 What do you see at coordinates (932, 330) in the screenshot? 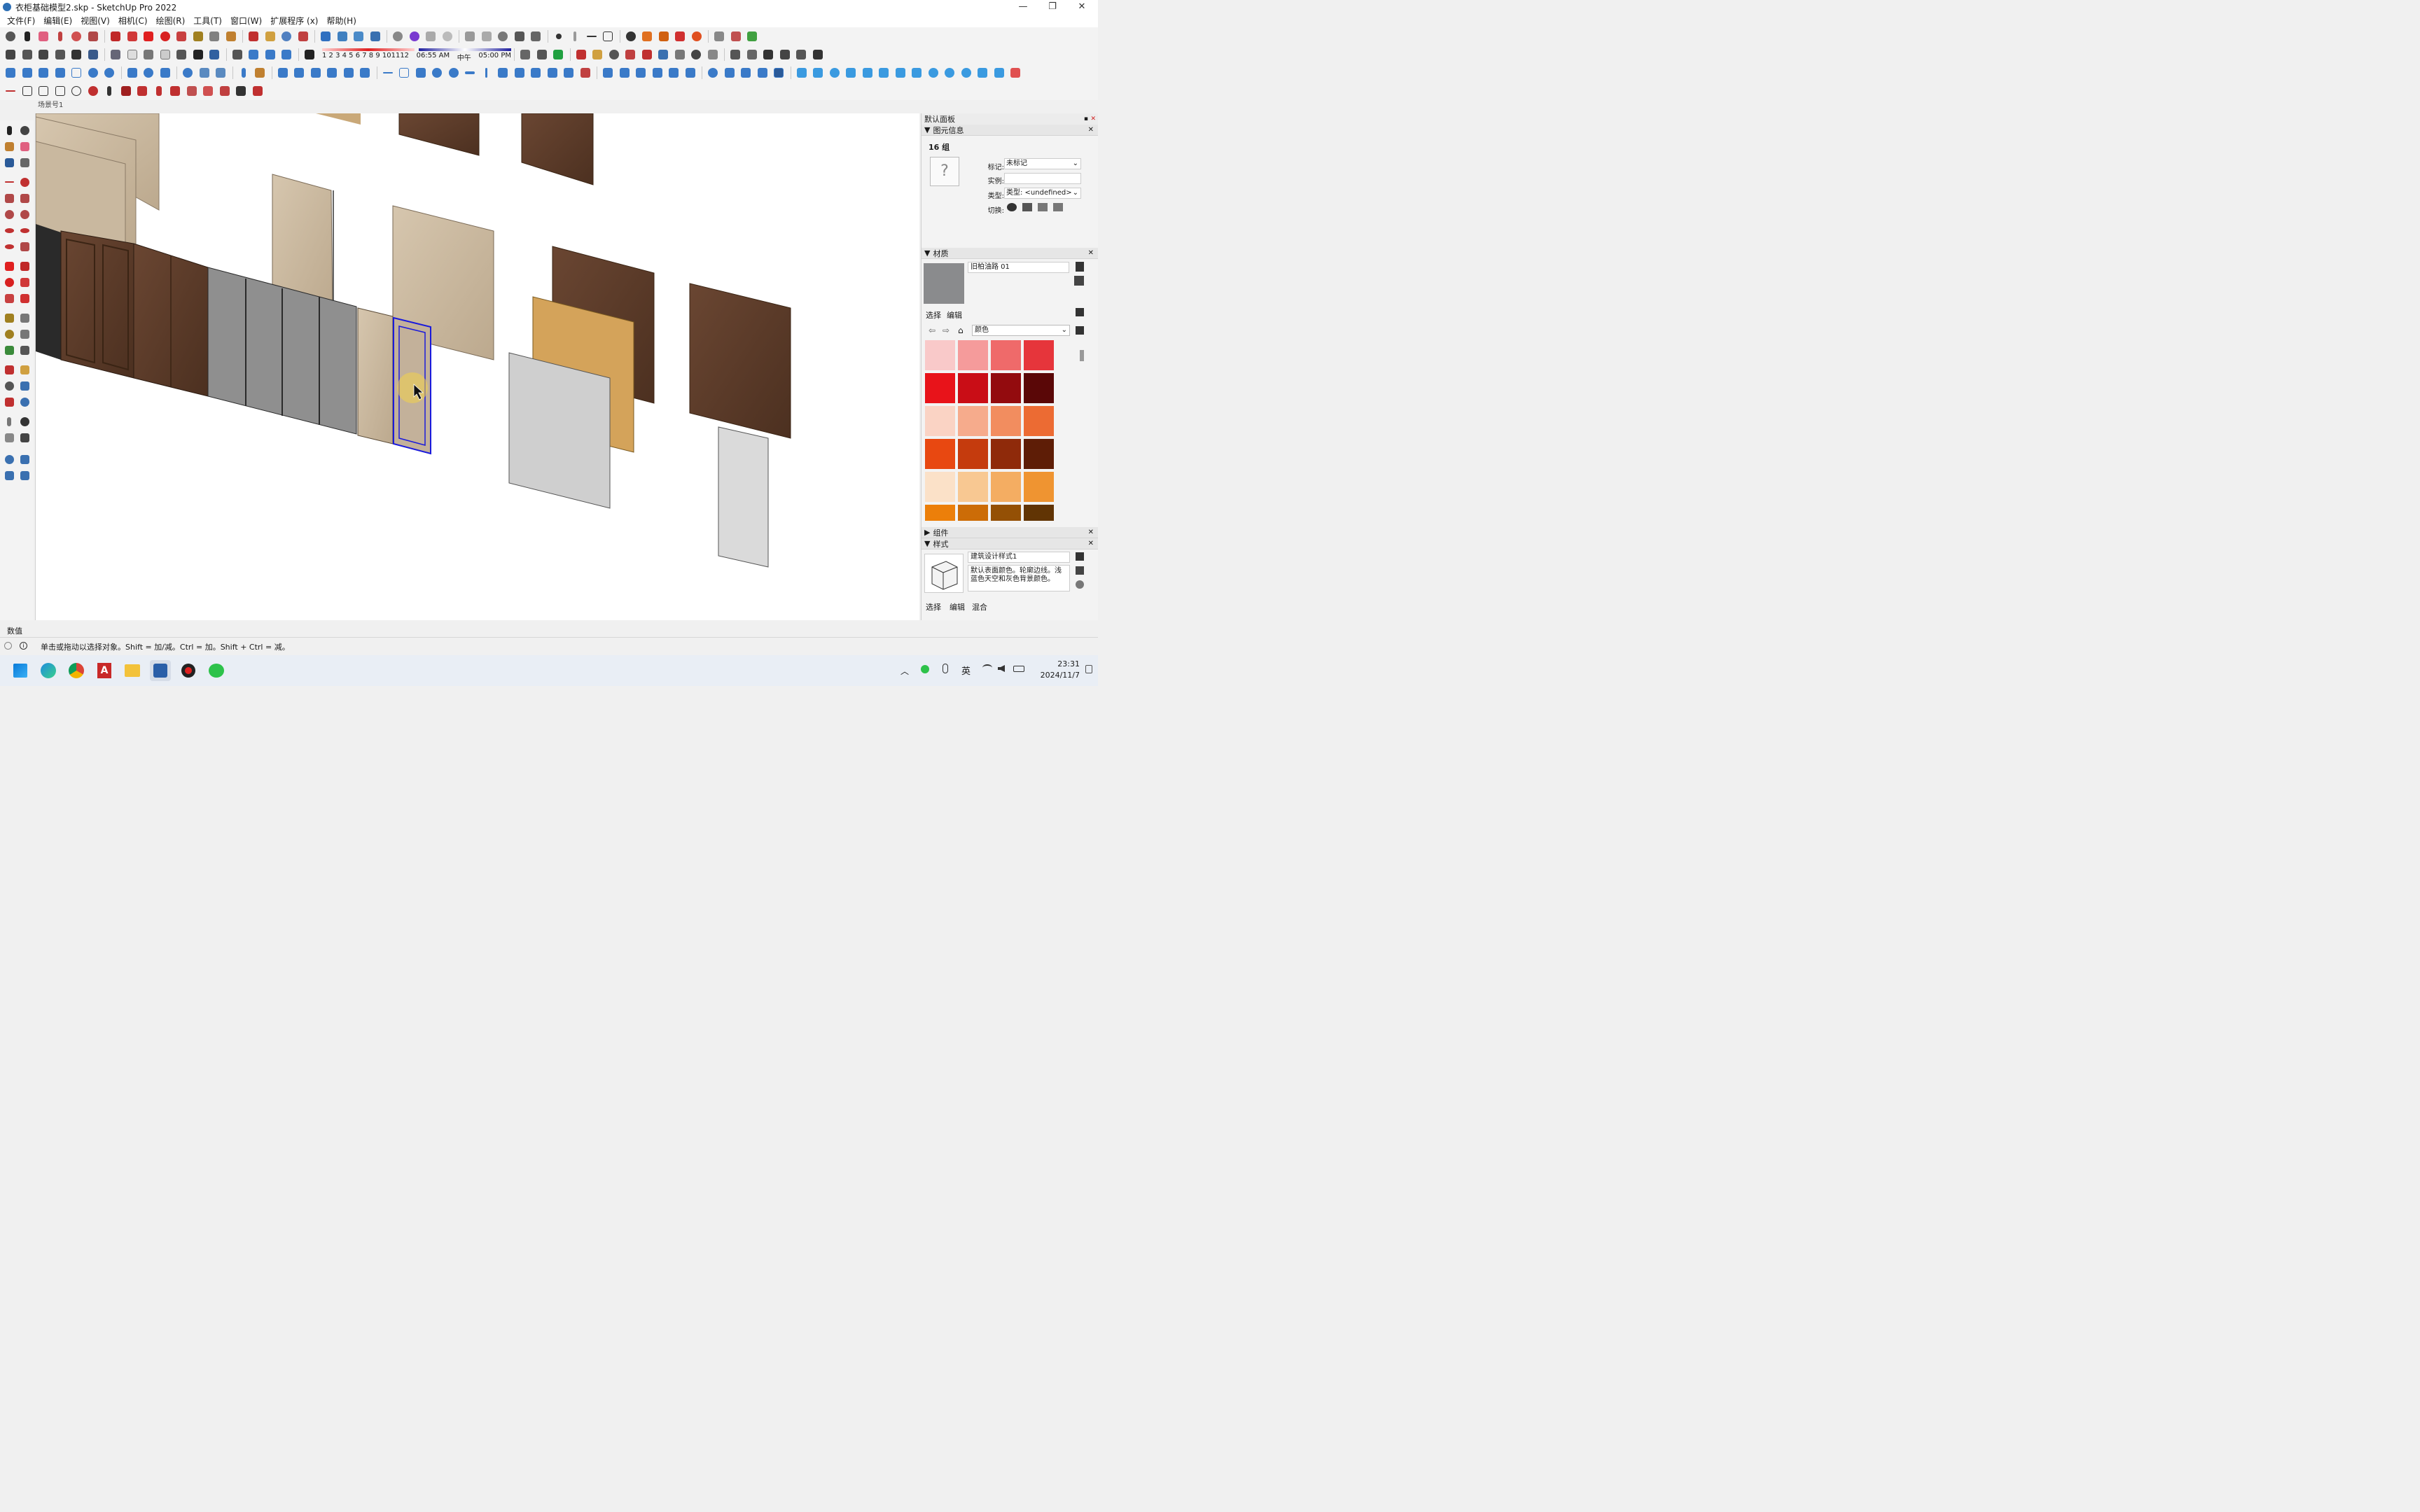
I see `back-arrow-icon: ⇦` at bounding box center [932, 330].